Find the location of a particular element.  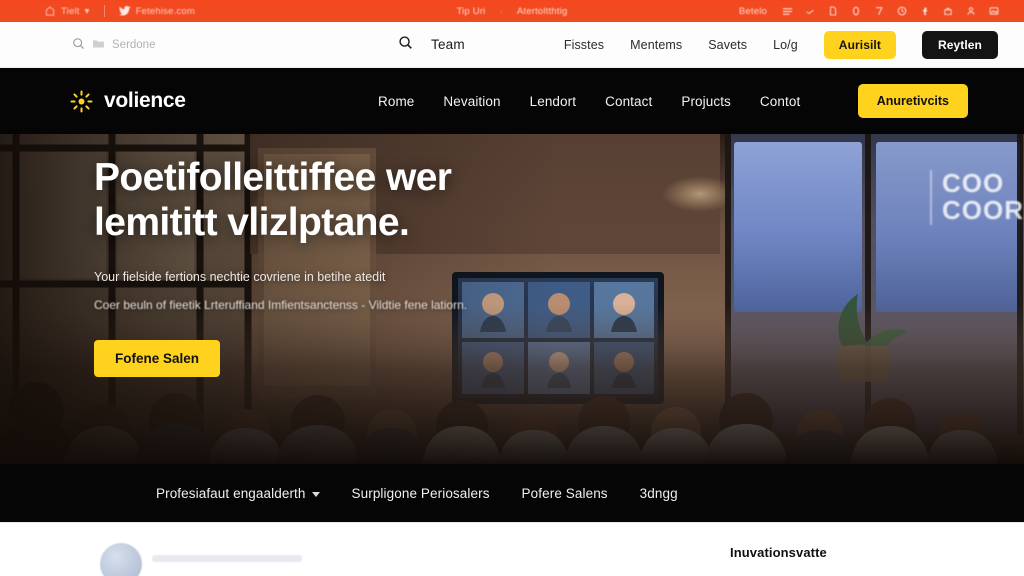

document-icon is located at coordinates (833, 11).